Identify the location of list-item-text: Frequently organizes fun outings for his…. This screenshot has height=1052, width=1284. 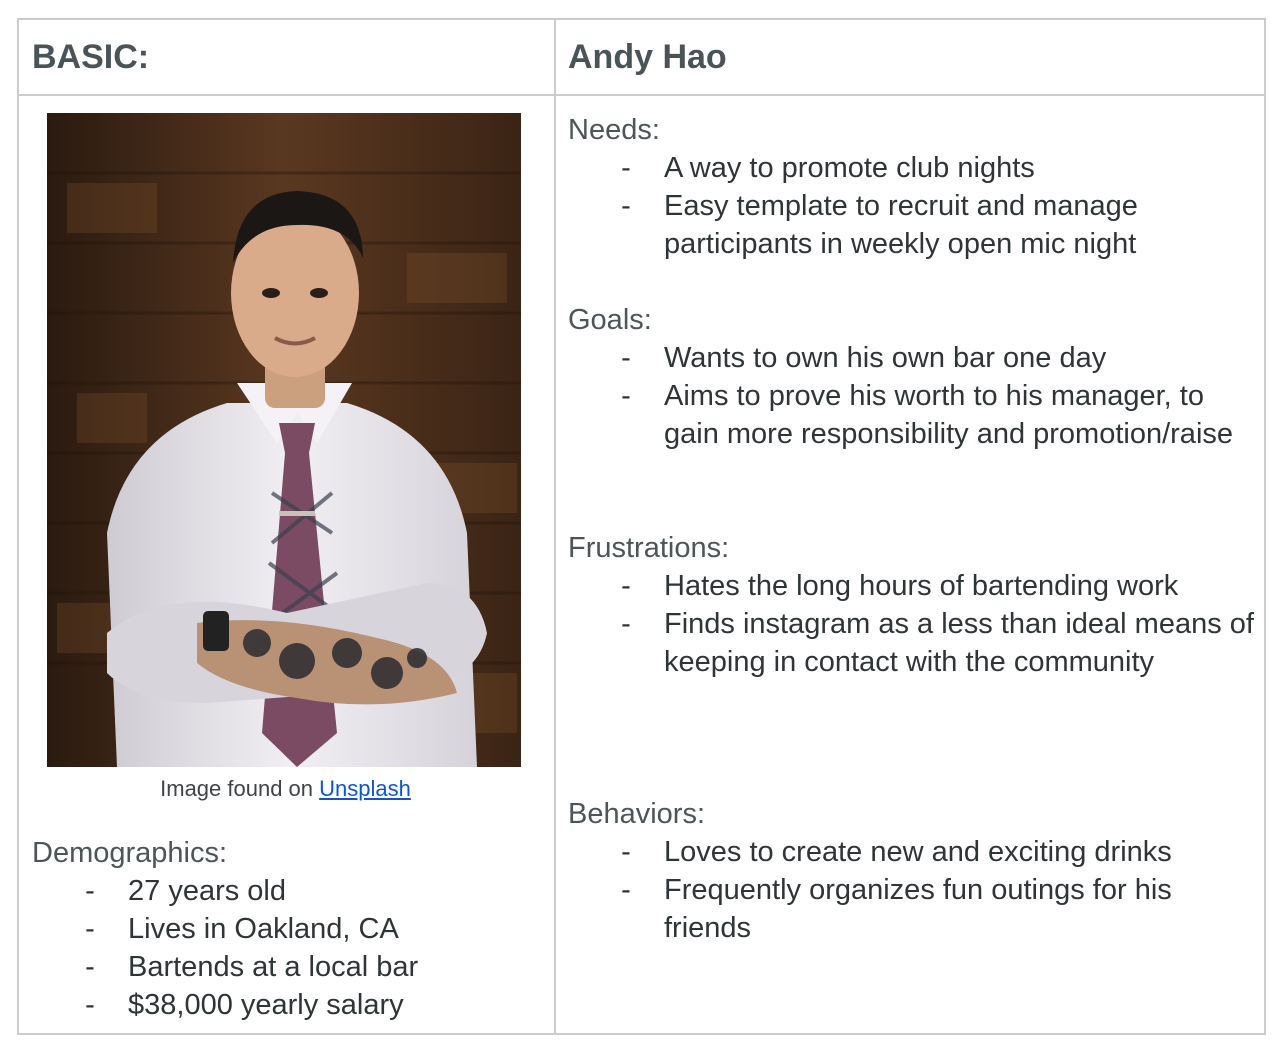
(918, 909).